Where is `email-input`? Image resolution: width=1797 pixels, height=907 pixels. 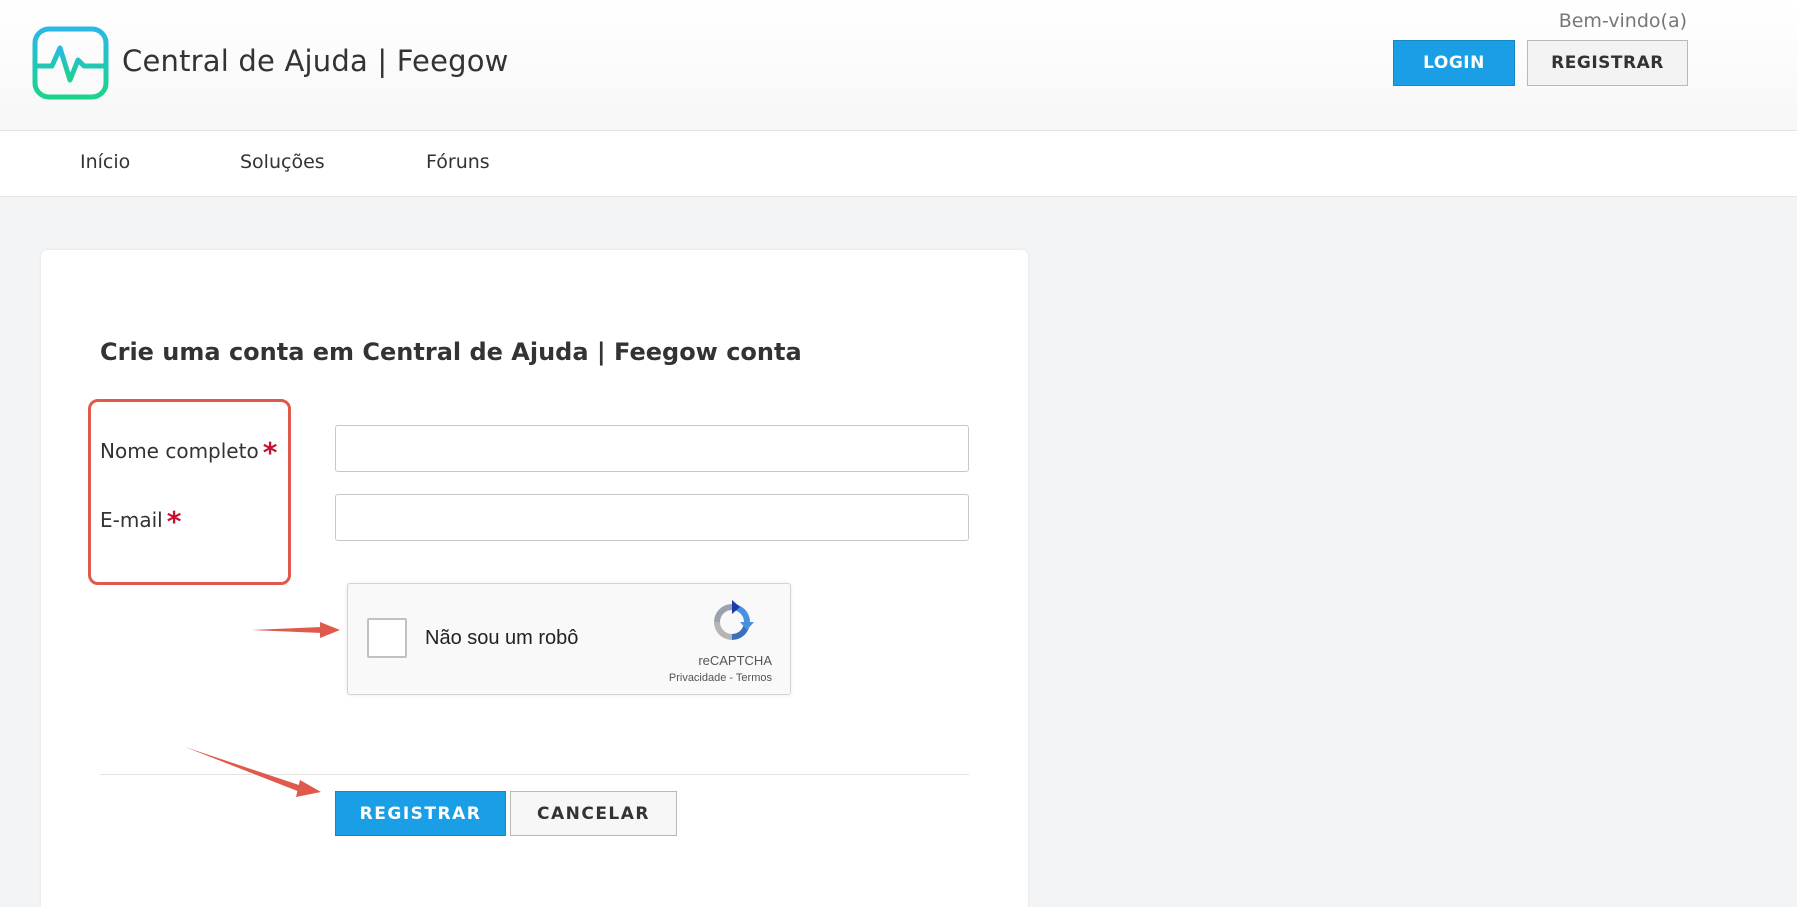
email-input is located at coordinates (652, 517).